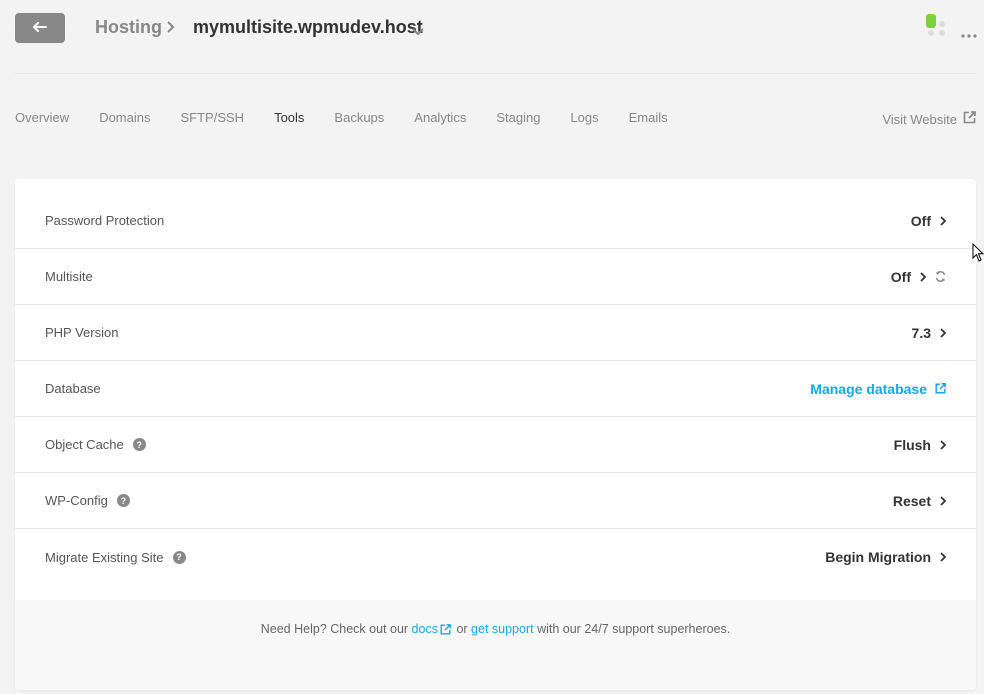 Image resolution: width=984 pixels, height=694 pixels. What do you see at coordinates (359, 117) in the screenshot?
I see `tab-backups: Backups` at bounding box center [359, 117].